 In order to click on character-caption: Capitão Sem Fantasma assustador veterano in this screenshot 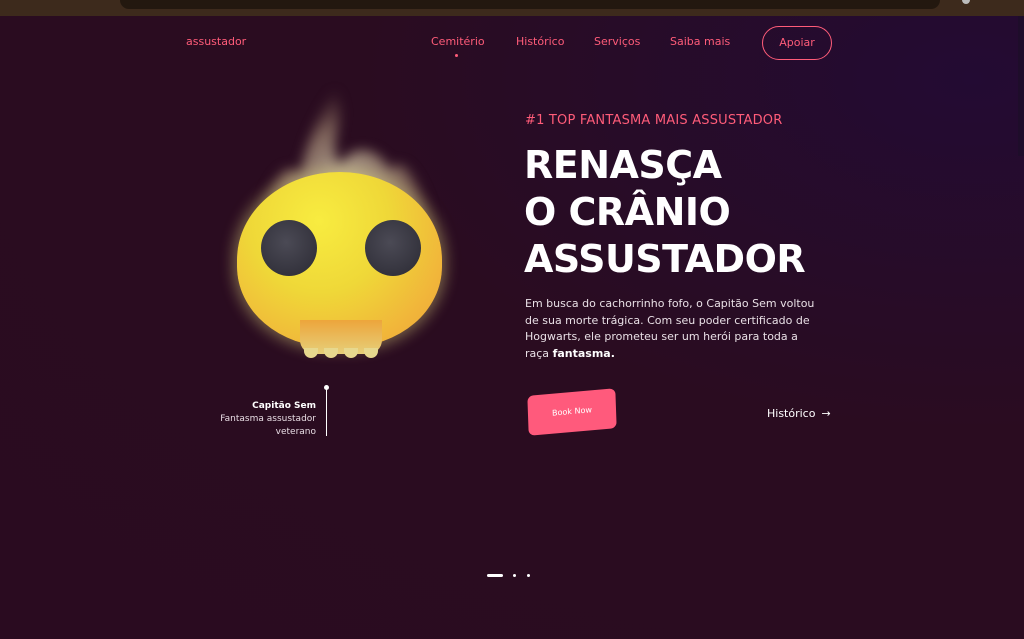, I will do `click(258, 419)`.